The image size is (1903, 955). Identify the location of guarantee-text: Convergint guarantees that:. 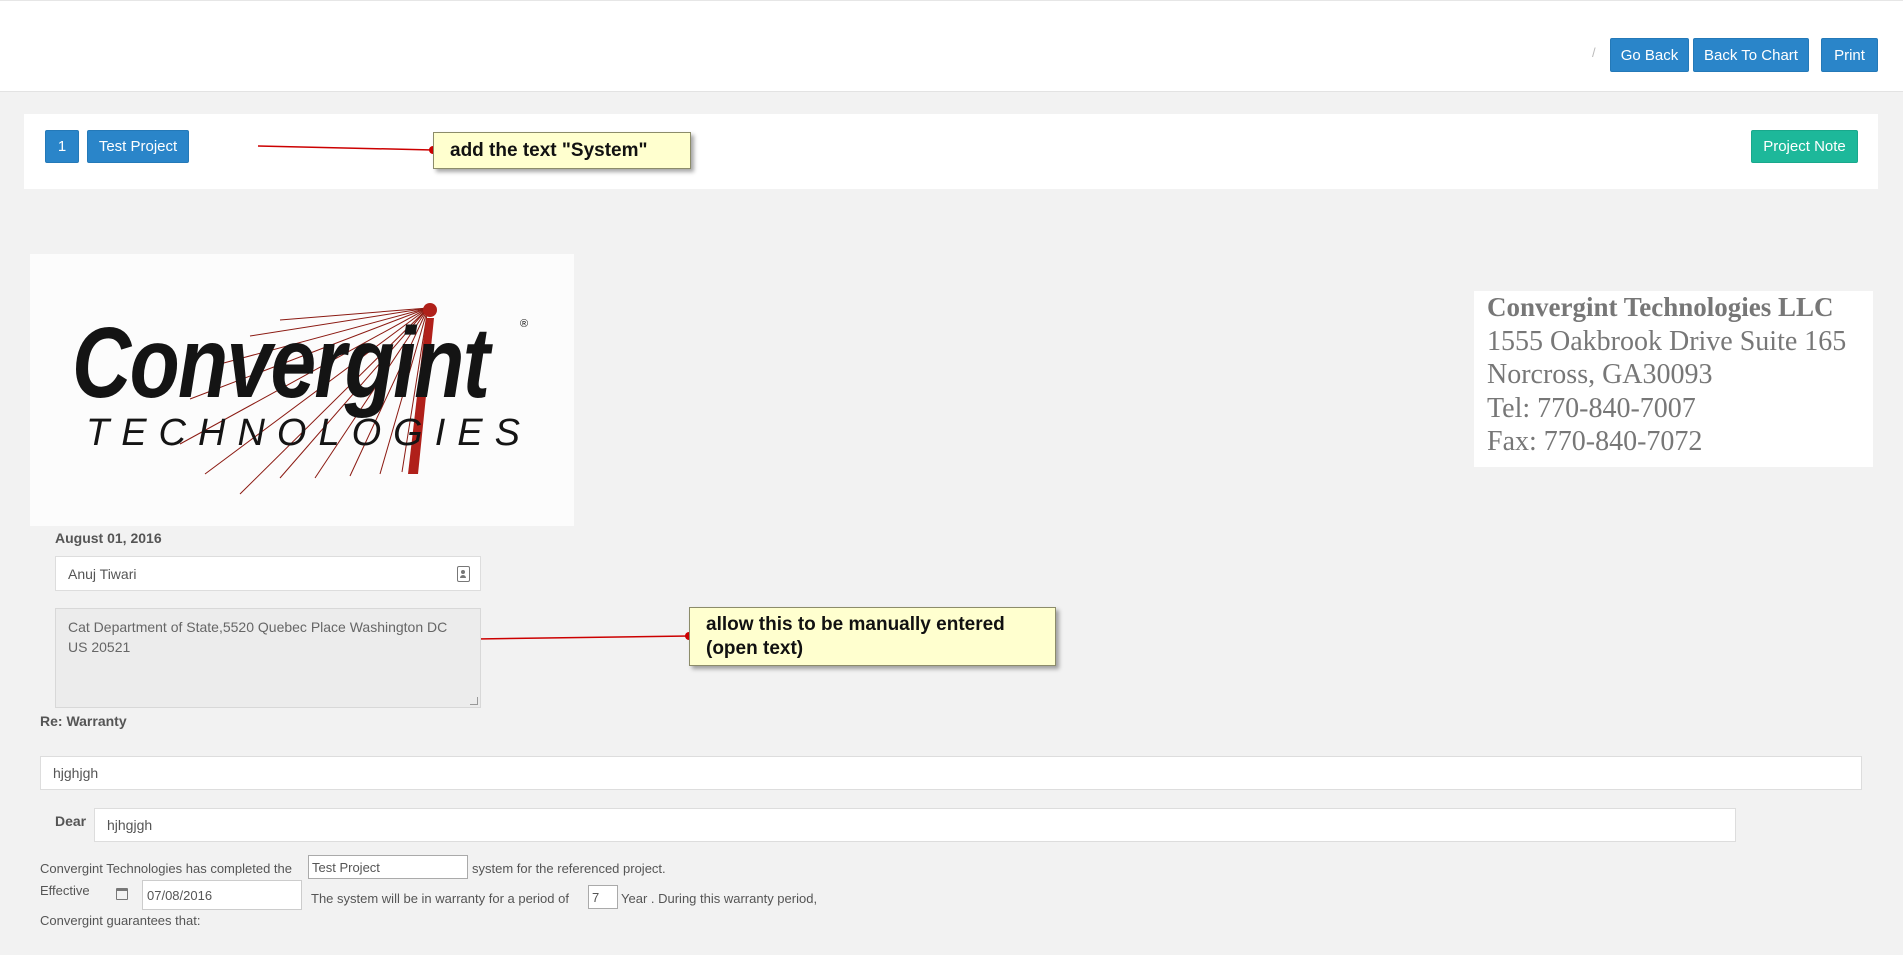
(120, 920).